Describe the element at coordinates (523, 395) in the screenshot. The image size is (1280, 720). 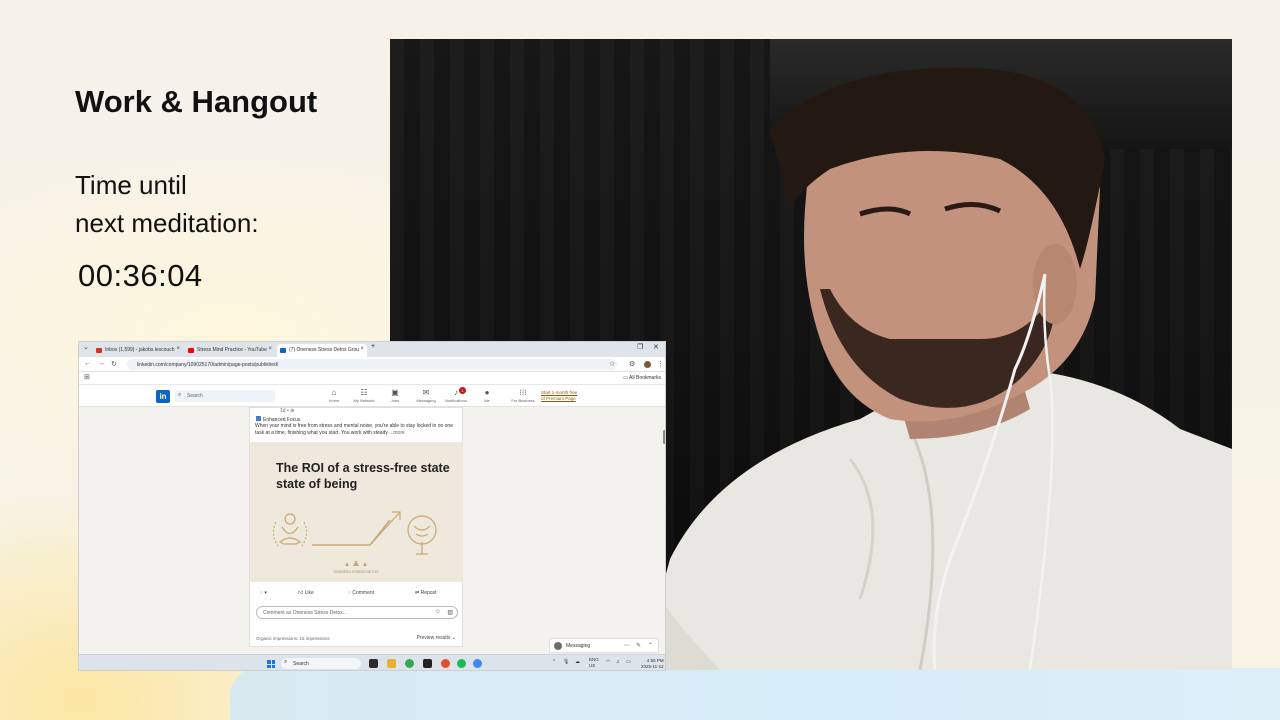
I see `nav-for-business: ⁝⁝⁝ For Business` at that location.